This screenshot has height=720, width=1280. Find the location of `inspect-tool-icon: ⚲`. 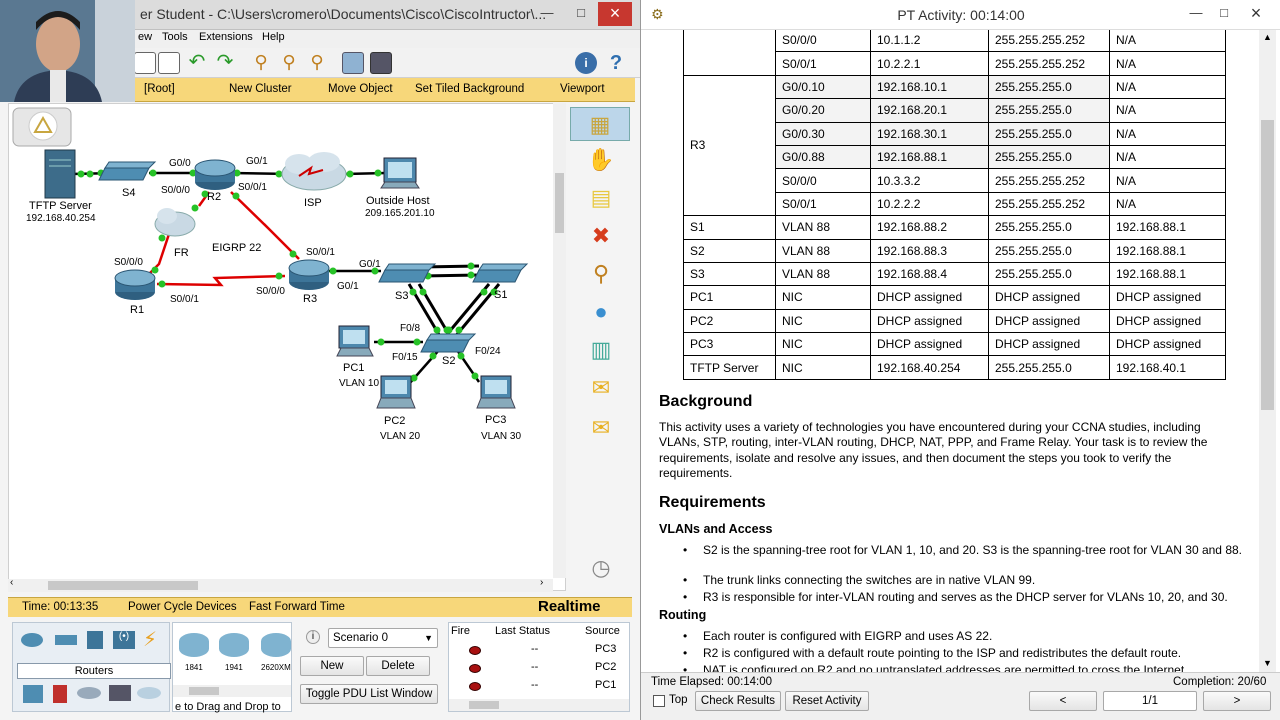

inspect-tool-icon: ⚲ is located at coordinates (601, 274).